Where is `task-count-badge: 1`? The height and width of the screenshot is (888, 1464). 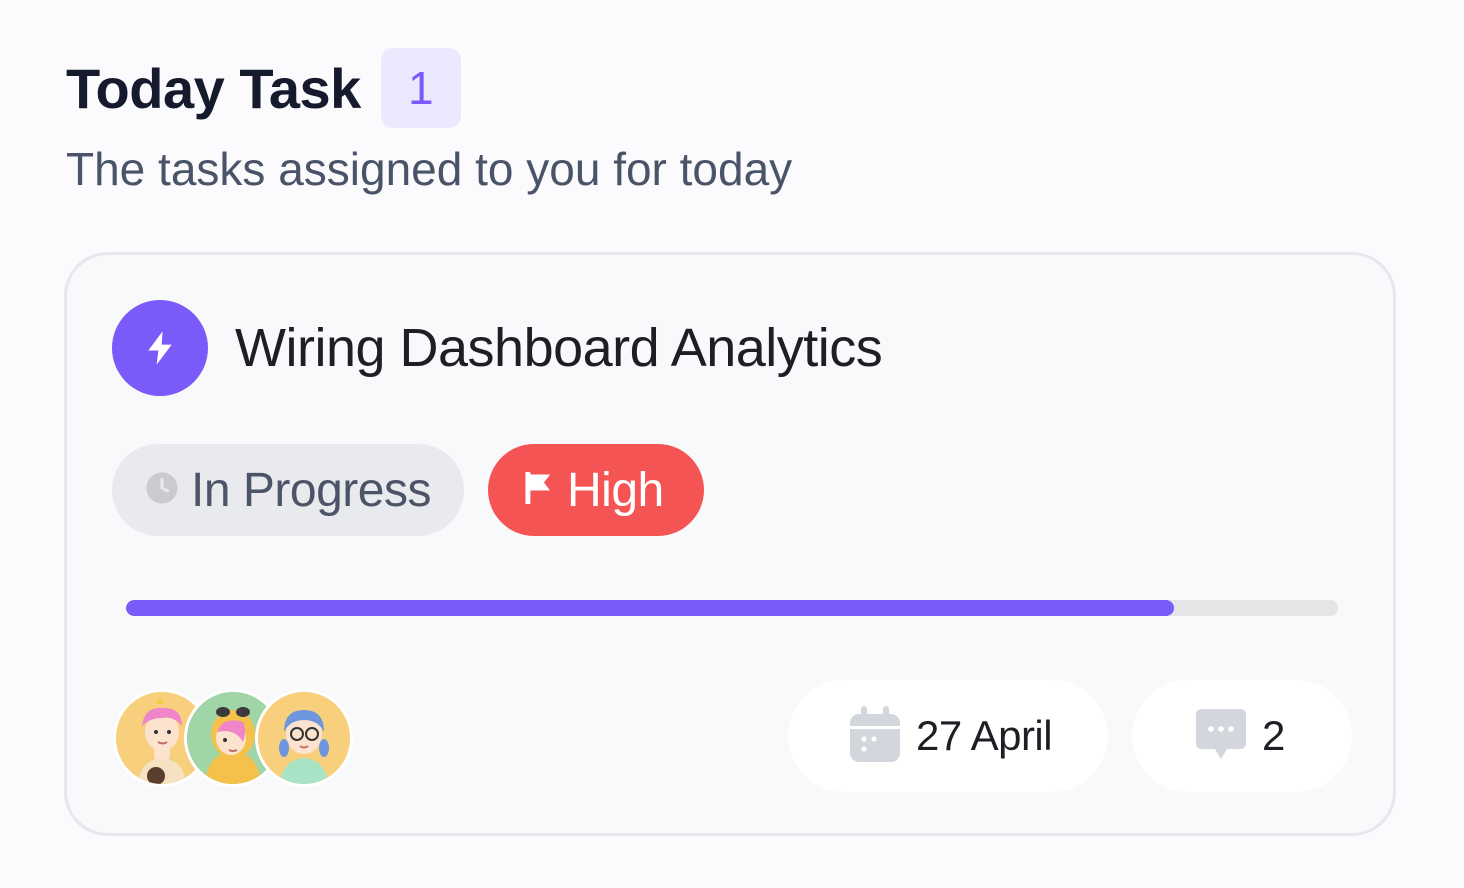
task-count-badge: 1 is located at coordinates (420, 88).